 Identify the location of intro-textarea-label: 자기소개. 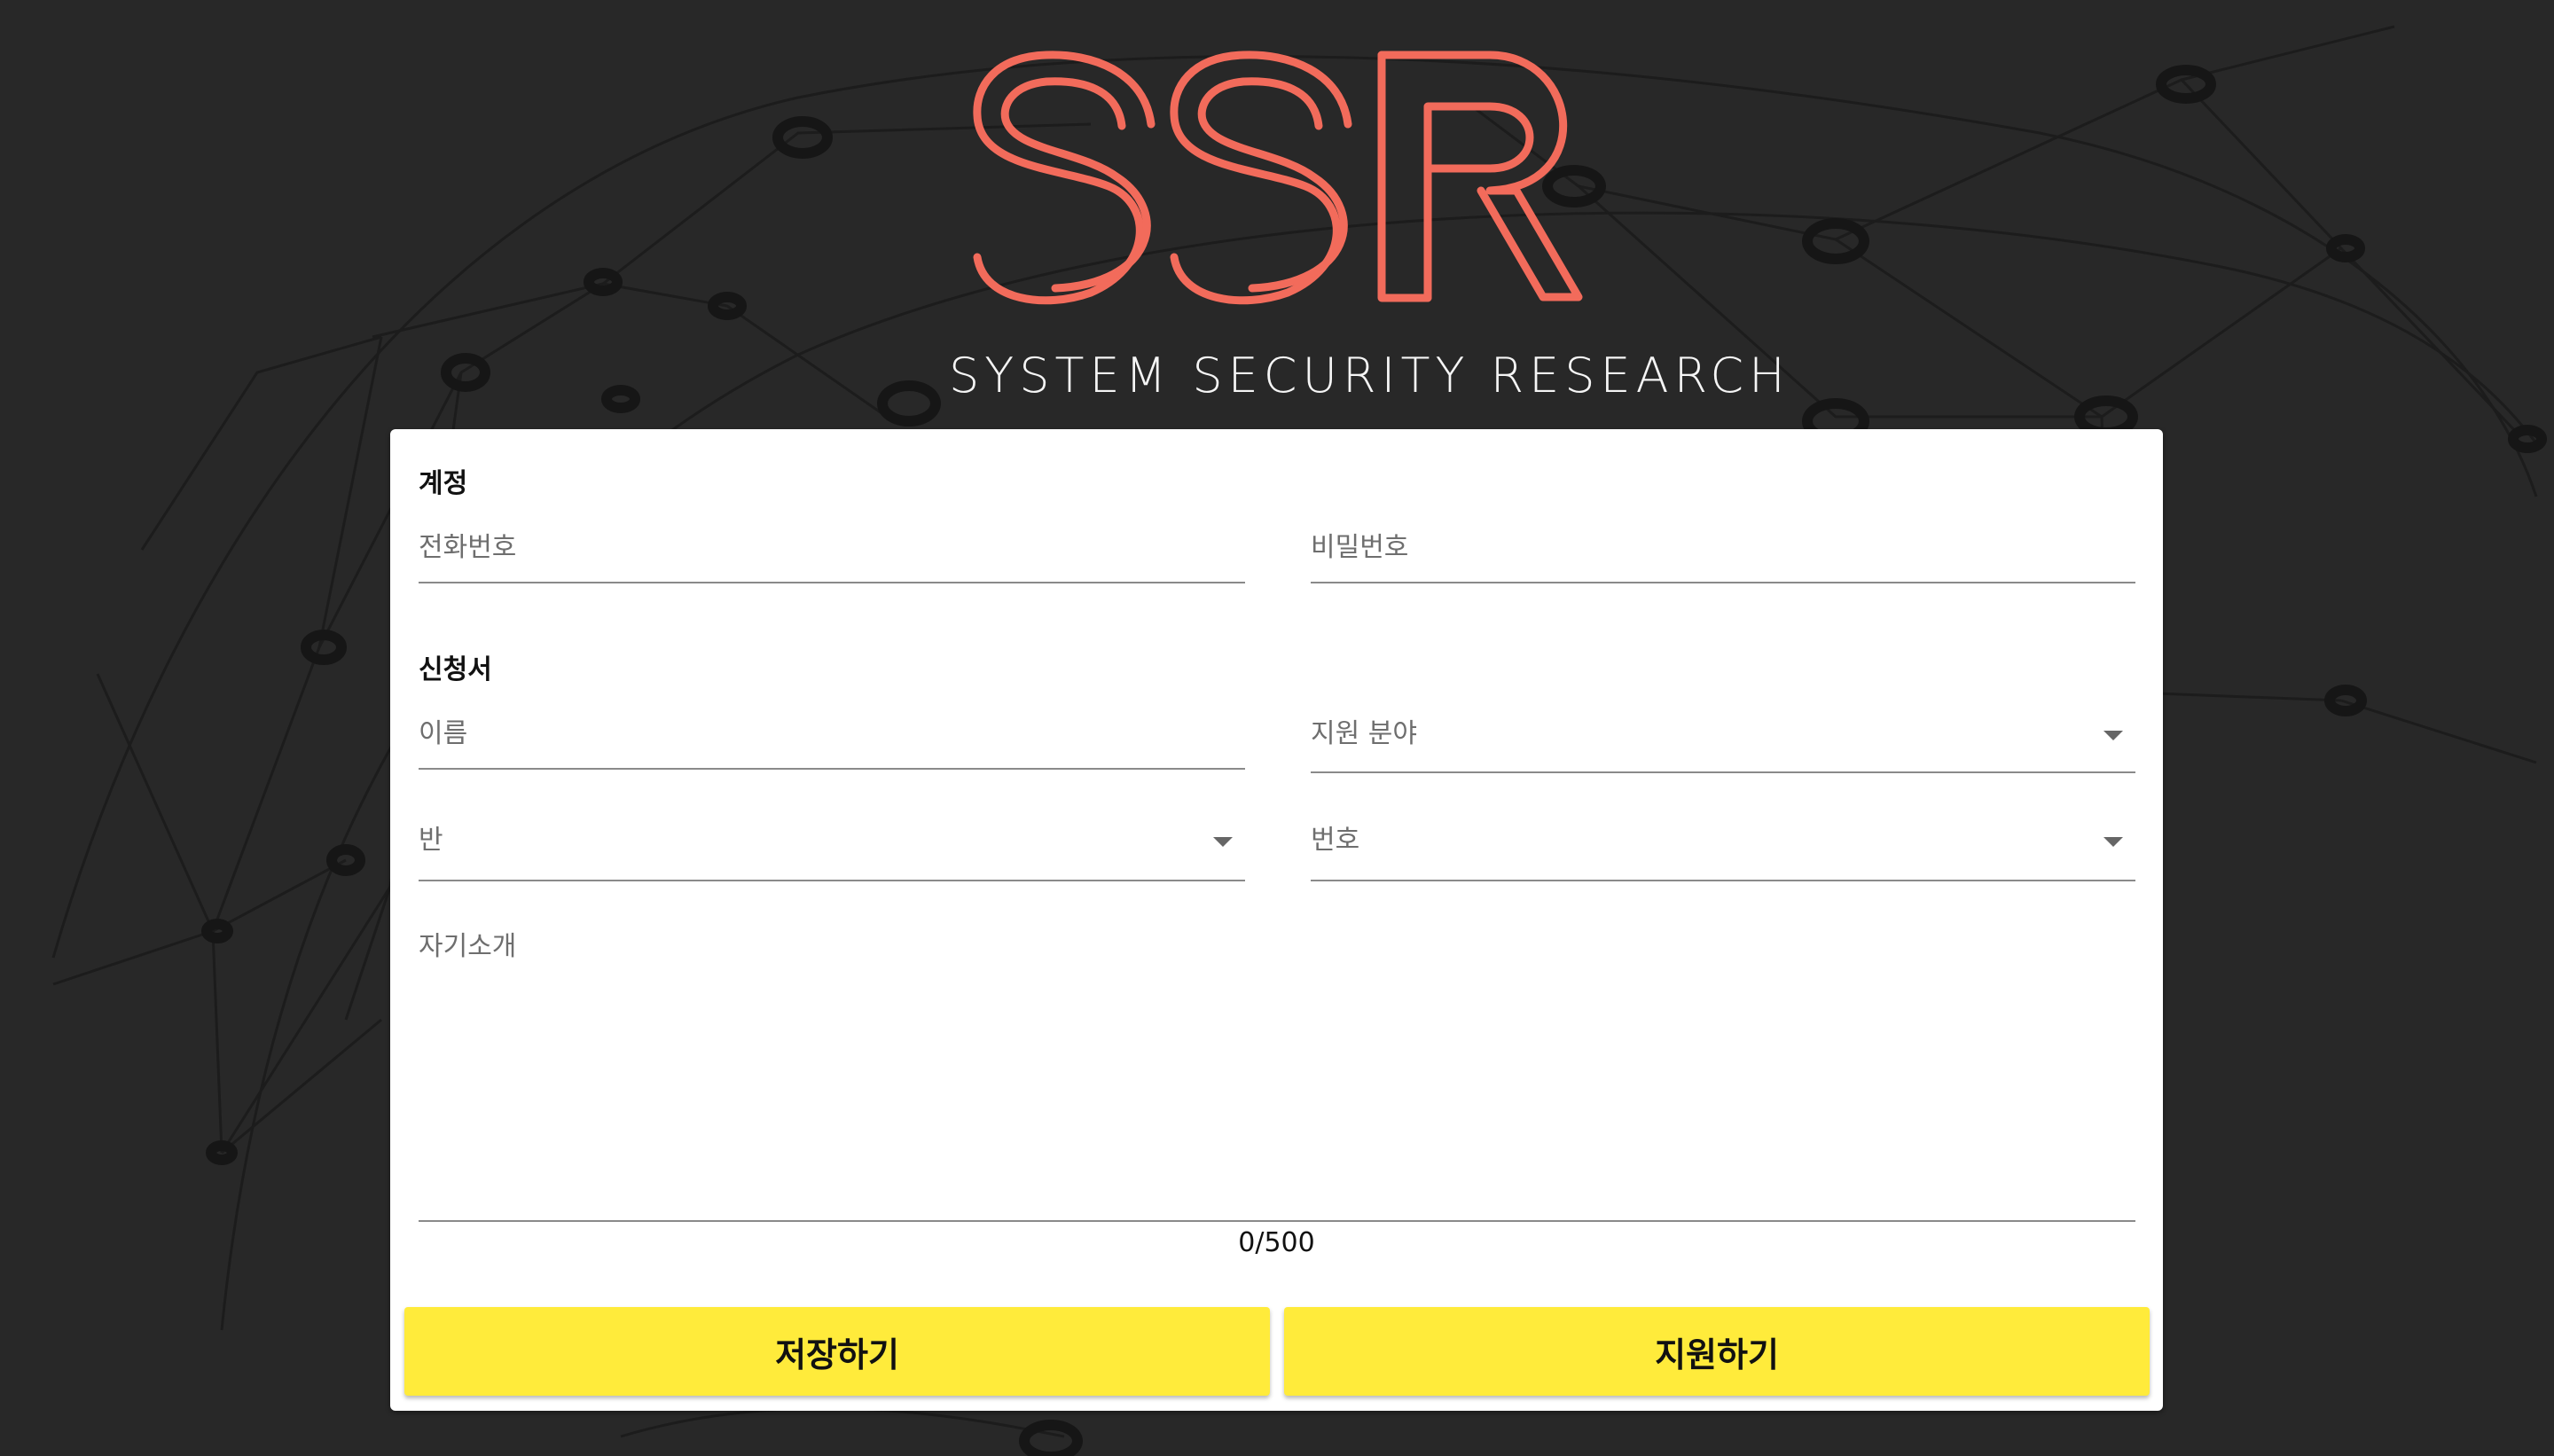
(468, 946).